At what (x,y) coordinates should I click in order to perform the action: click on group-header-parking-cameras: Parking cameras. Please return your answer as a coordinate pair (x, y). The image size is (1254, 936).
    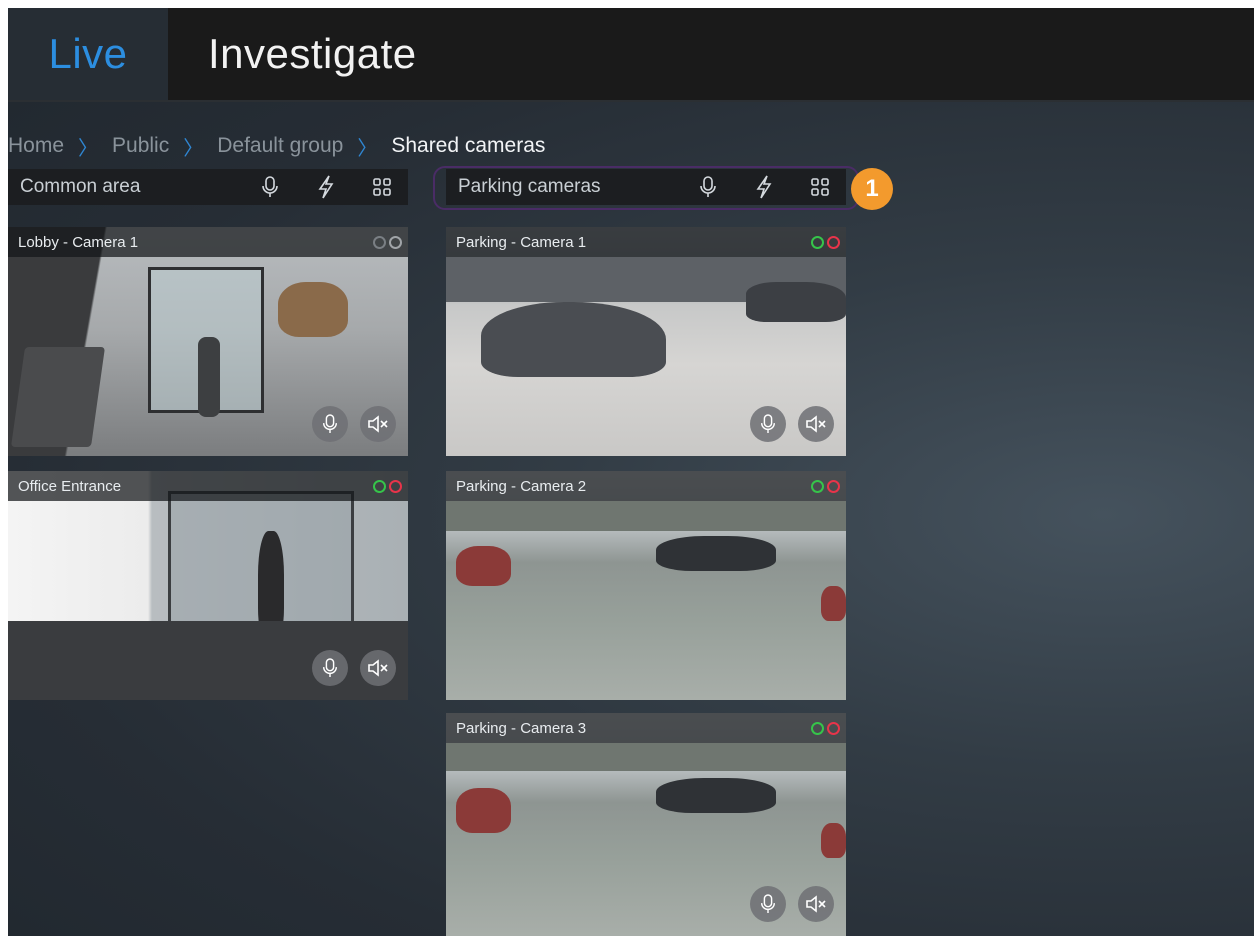
    Looking at the image, I should click on (646, 187).